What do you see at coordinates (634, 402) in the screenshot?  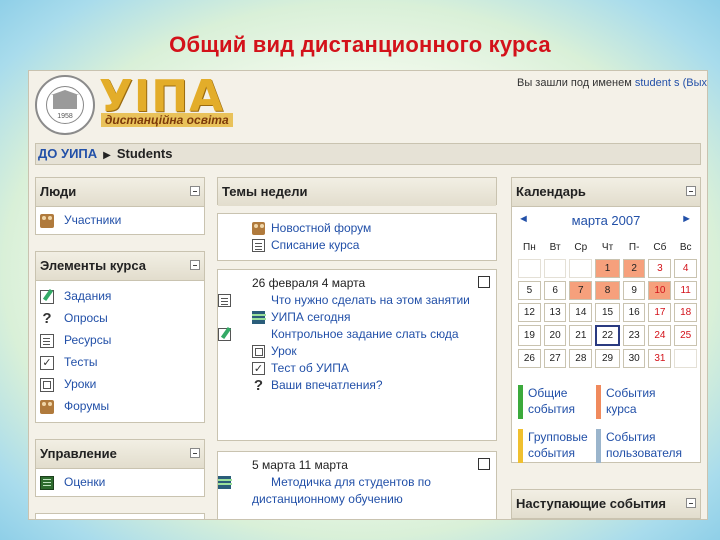 I see `legend-course-events: События курса` at bounding box center [634, 402].